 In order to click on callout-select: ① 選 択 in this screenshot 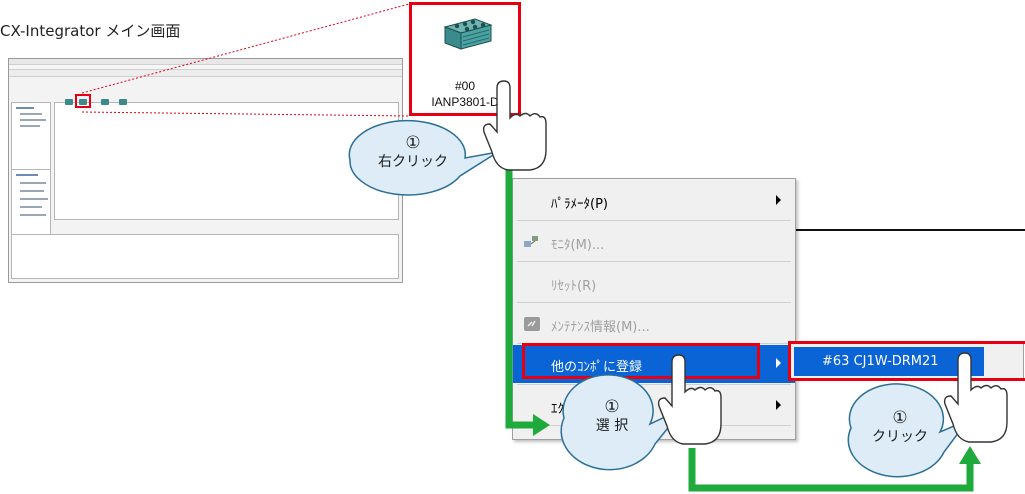, I will do `click(612, 416)`.